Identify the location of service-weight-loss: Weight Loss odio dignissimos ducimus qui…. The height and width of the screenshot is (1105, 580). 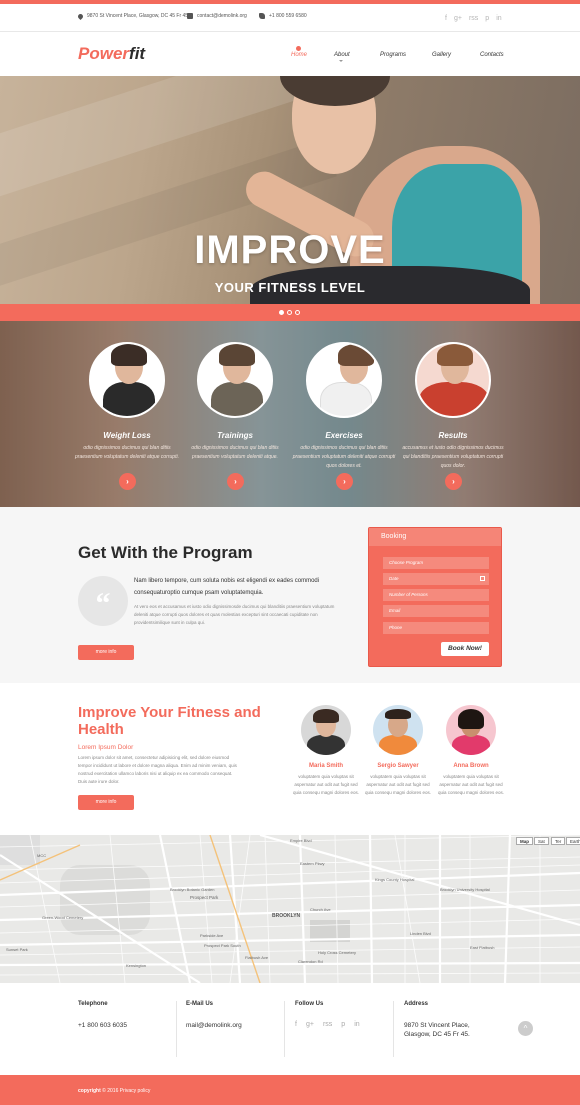
(127, 414).